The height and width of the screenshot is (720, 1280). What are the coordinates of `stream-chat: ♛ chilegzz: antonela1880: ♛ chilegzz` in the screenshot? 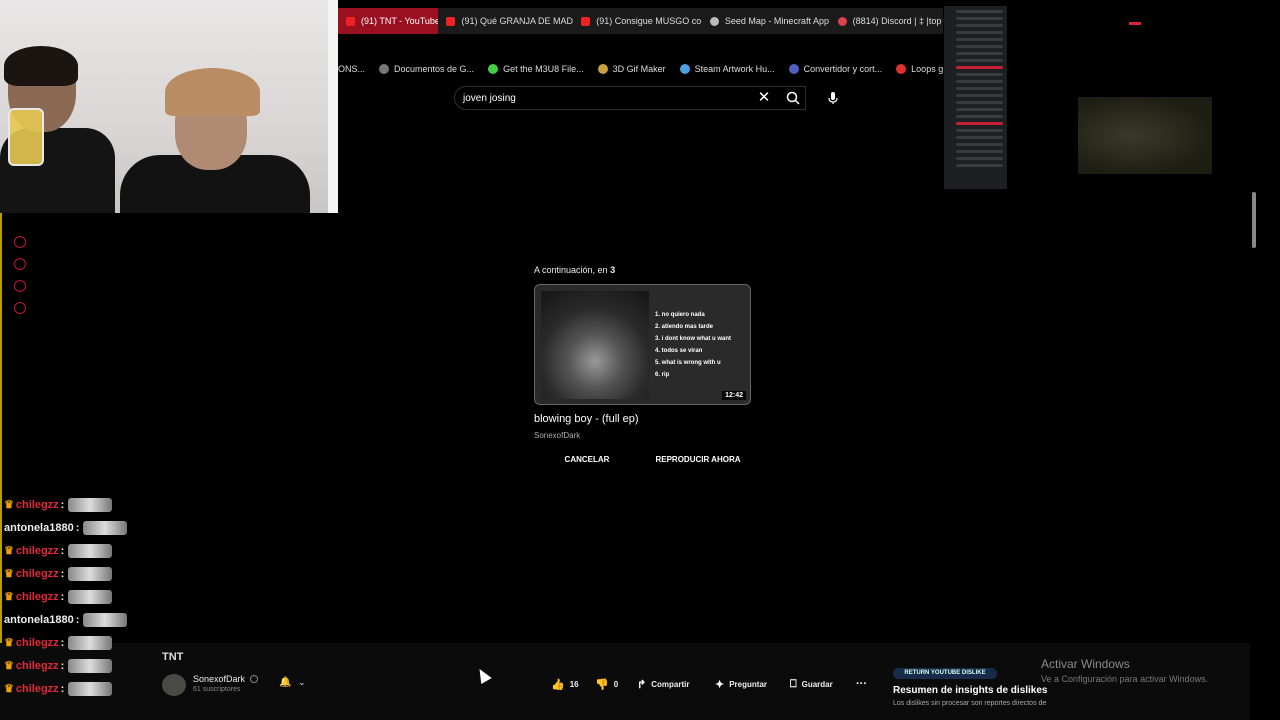 It's located at (79, 596).